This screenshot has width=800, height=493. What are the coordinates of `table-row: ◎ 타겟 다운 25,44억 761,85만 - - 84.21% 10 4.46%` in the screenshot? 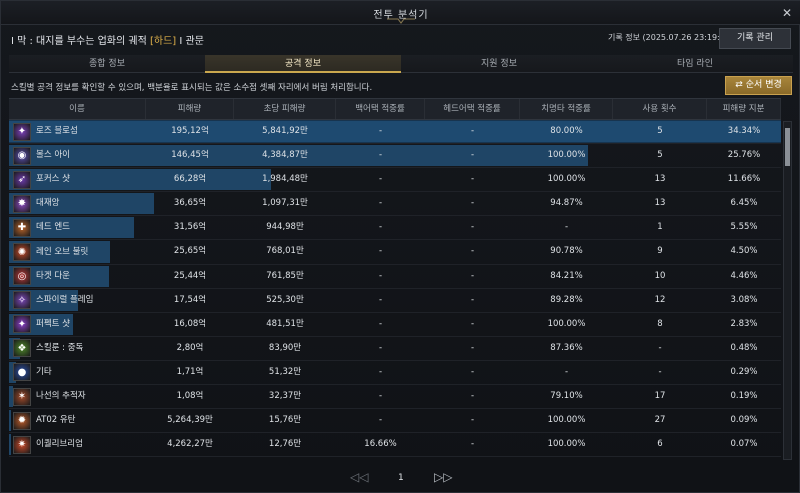 It's located at (395, 277).